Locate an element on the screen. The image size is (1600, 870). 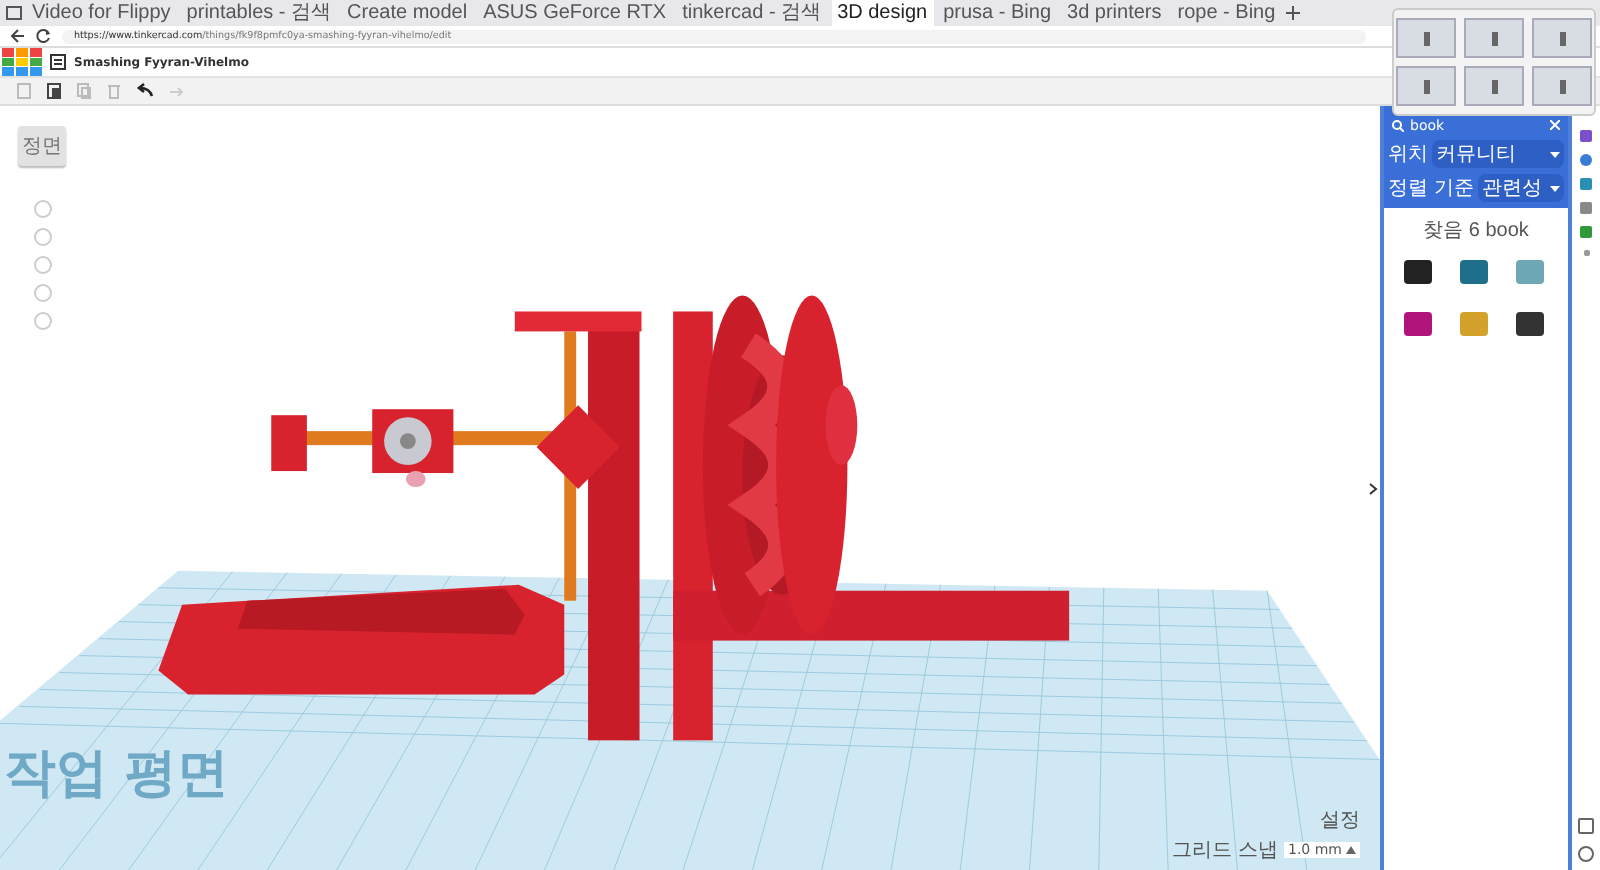
browser-tab: ASUS GeForce RTX is located at coordinates (575, 13).